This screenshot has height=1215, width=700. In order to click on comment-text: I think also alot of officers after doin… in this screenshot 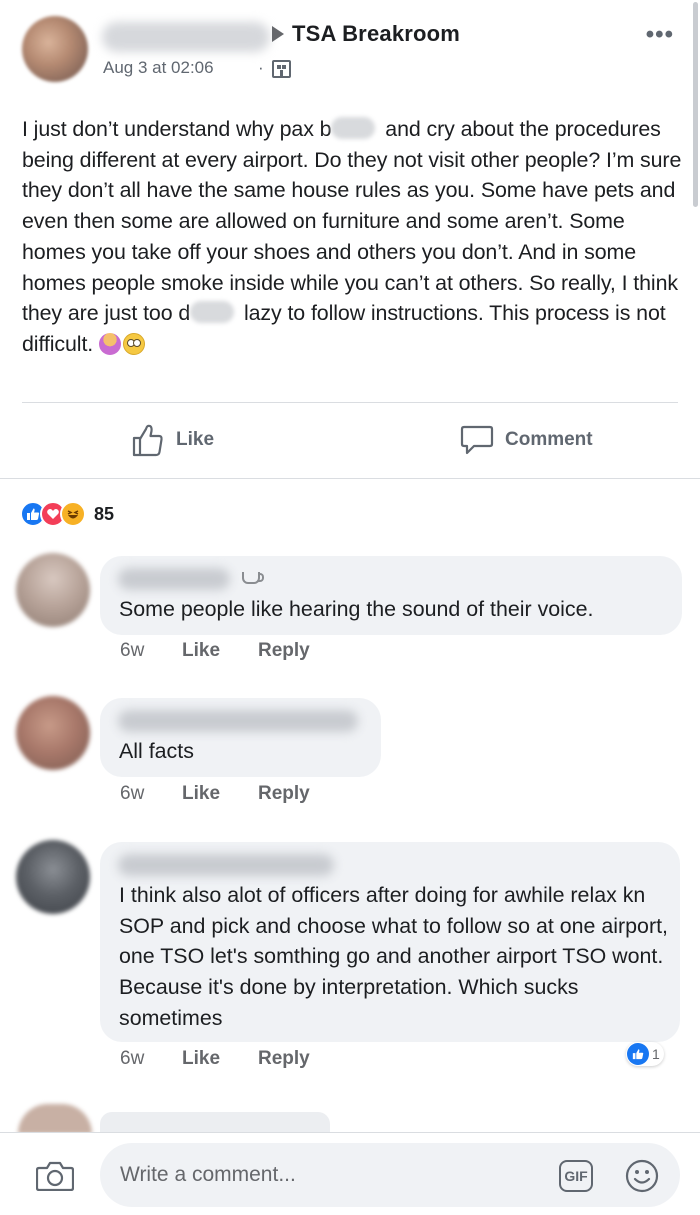, I will do `click(393, 956)`.